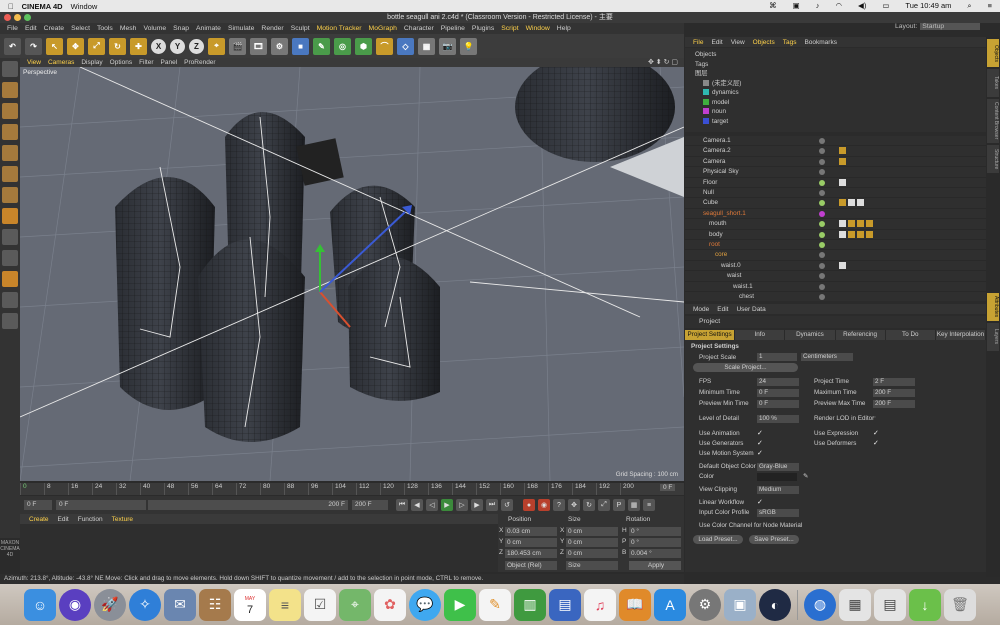  Describe the element at coordinates (592, 565) in the screenshot. I see `size-mode-dropdown: Size` at that location.